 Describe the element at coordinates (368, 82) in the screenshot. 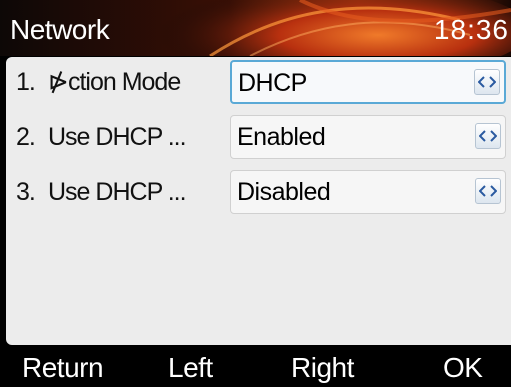

I see `connection-mode-select: DHCP` at that location.